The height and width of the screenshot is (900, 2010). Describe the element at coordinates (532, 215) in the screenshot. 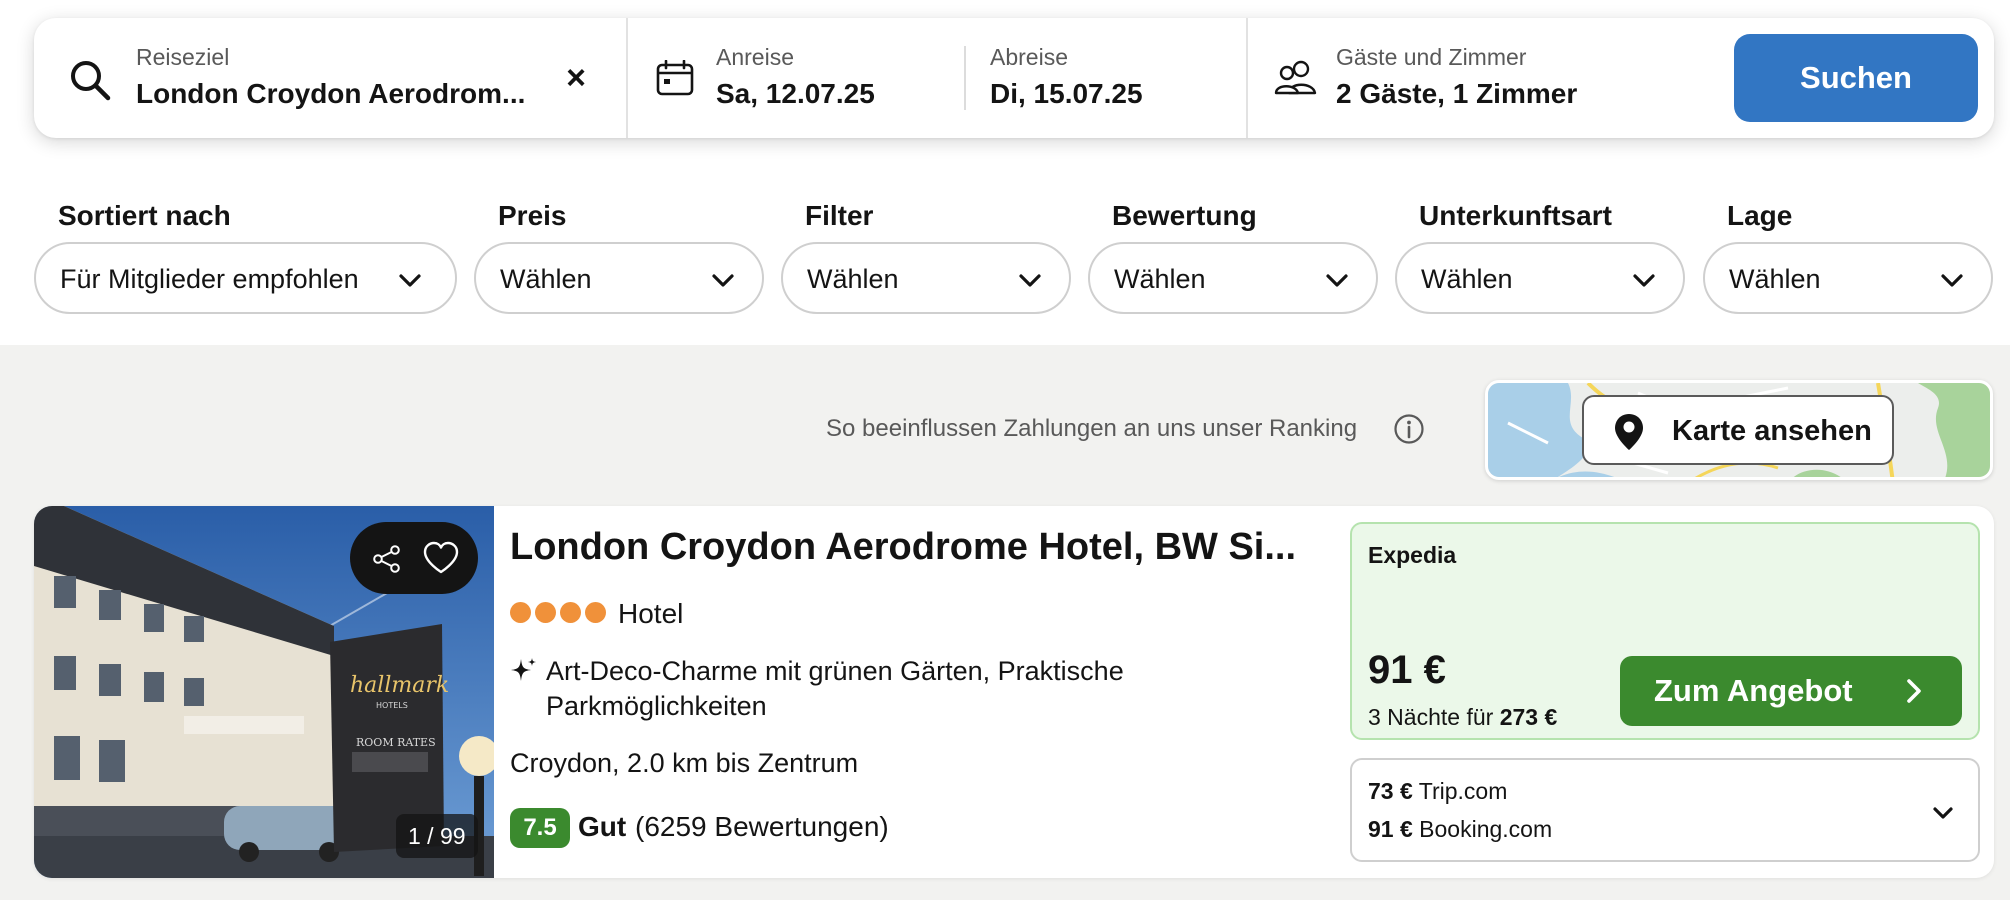

I see `filter-label: Preis` at that location.